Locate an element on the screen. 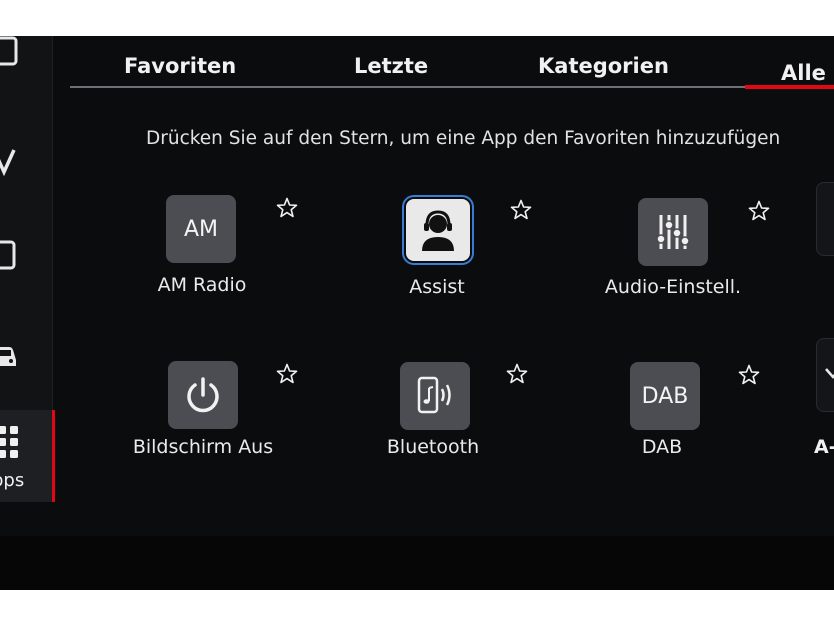  tab-active-indicator is located at coordinates (789, 87).